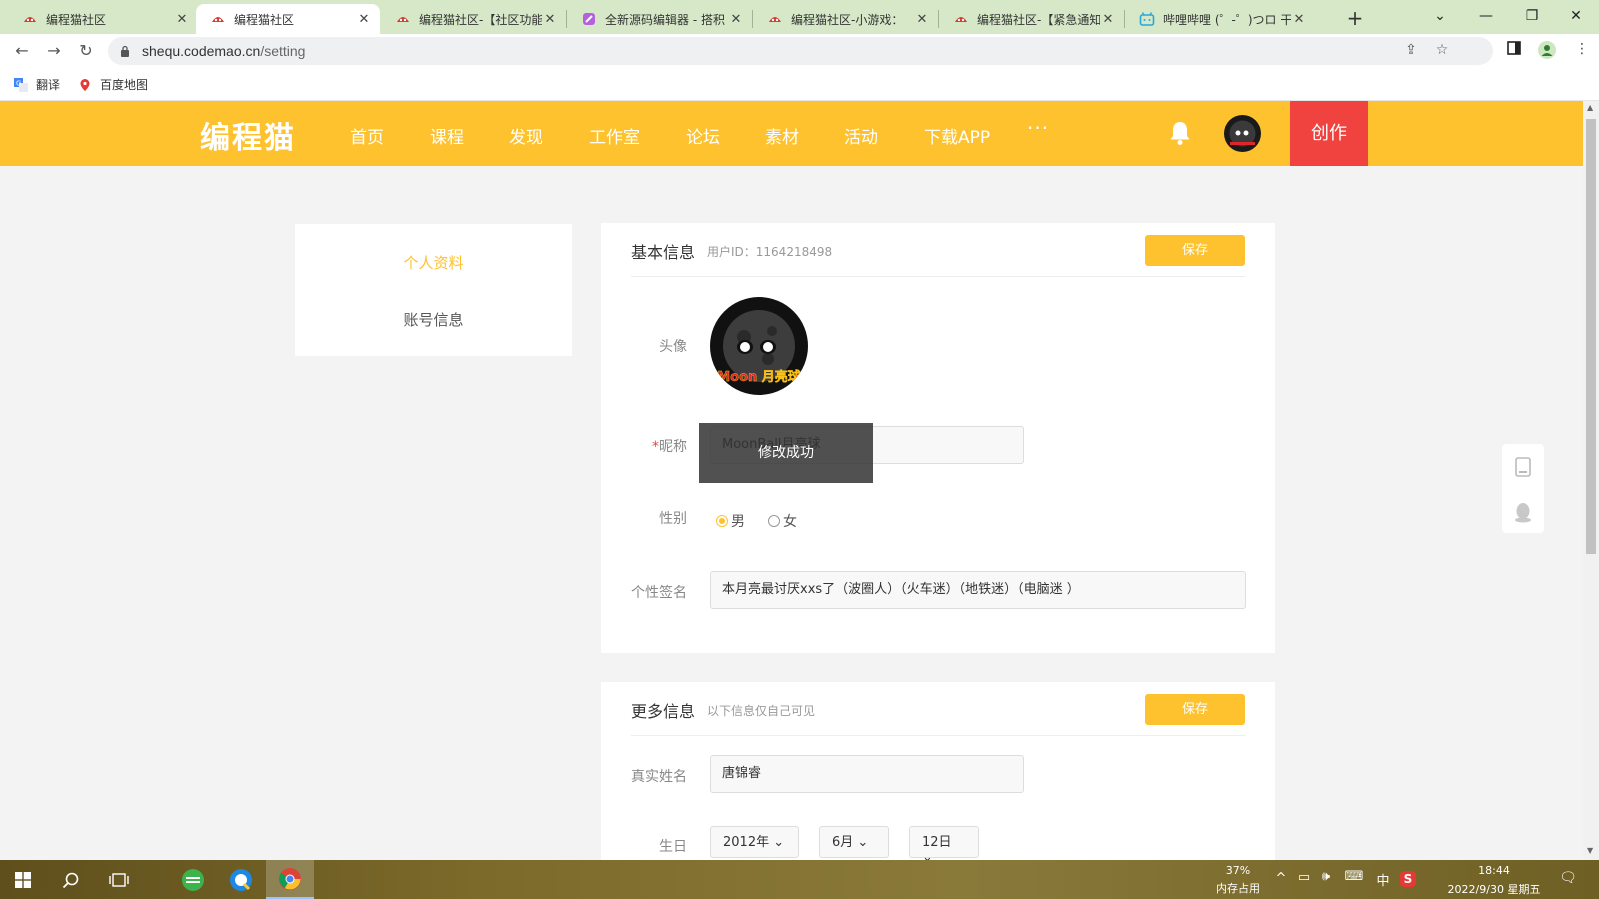 This screenshot has width=1599, height=899. What do you see at coordinates (800, 51) in the screenshot?
I see `address-bar: shequ.codemao.cn/setting ⇪ ☆` at bounding box center [800, 51].